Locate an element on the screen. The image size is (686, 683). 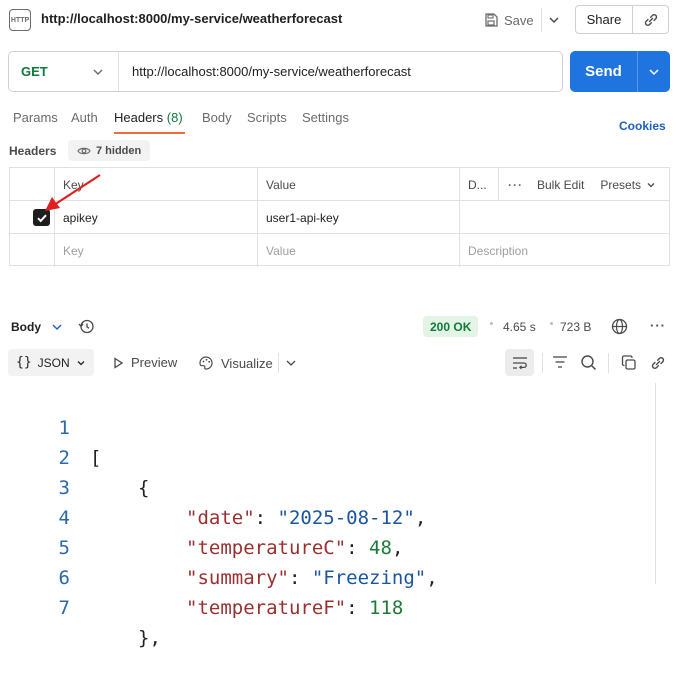
new-key-input: Key is located at coordinates (69, 250).